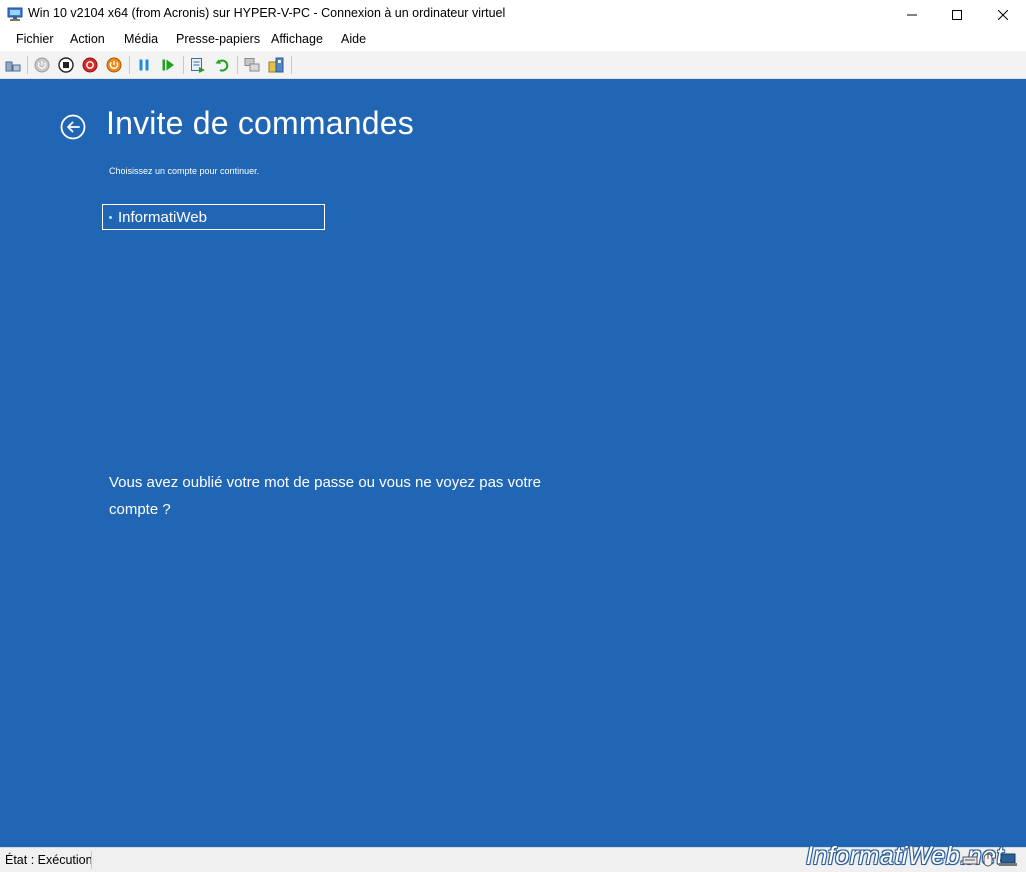  What do you see at coordinates (297, 39) in the screenshot?
I see `menu-affichage: Affichage` at bounding box center [297, 39].